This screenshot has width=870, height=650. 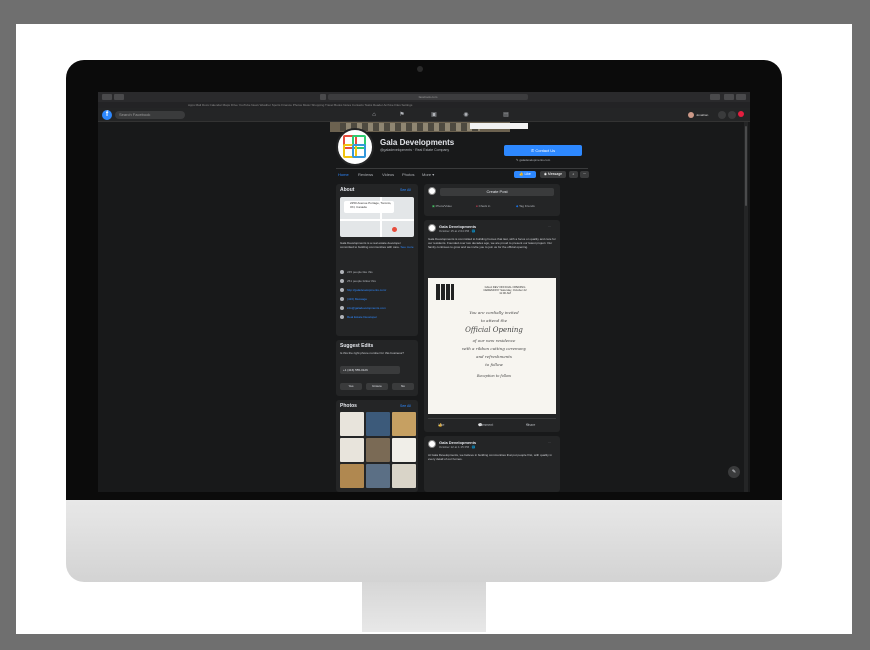 What do you see at coordinates (403, 386) in the screenshot?
I see `no-button: No` at bounding box center [403, 386].